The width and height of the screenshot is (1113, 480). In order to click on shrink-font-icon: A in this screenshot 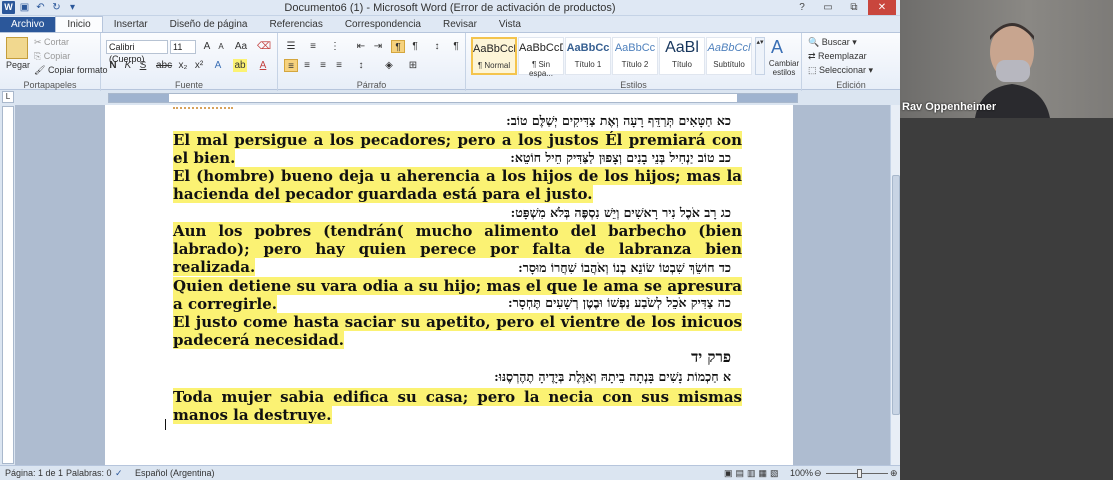, I will do `click(221, 46)`.